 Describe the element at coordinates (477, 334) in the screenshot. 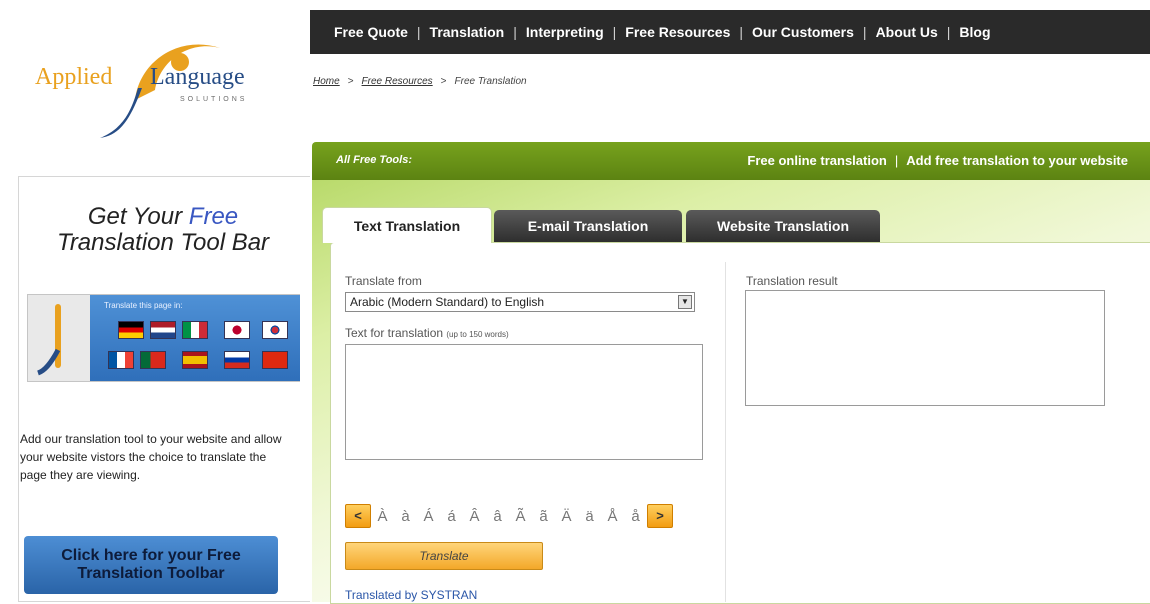

I see `text-hint: (up to 150 words)` at that location.